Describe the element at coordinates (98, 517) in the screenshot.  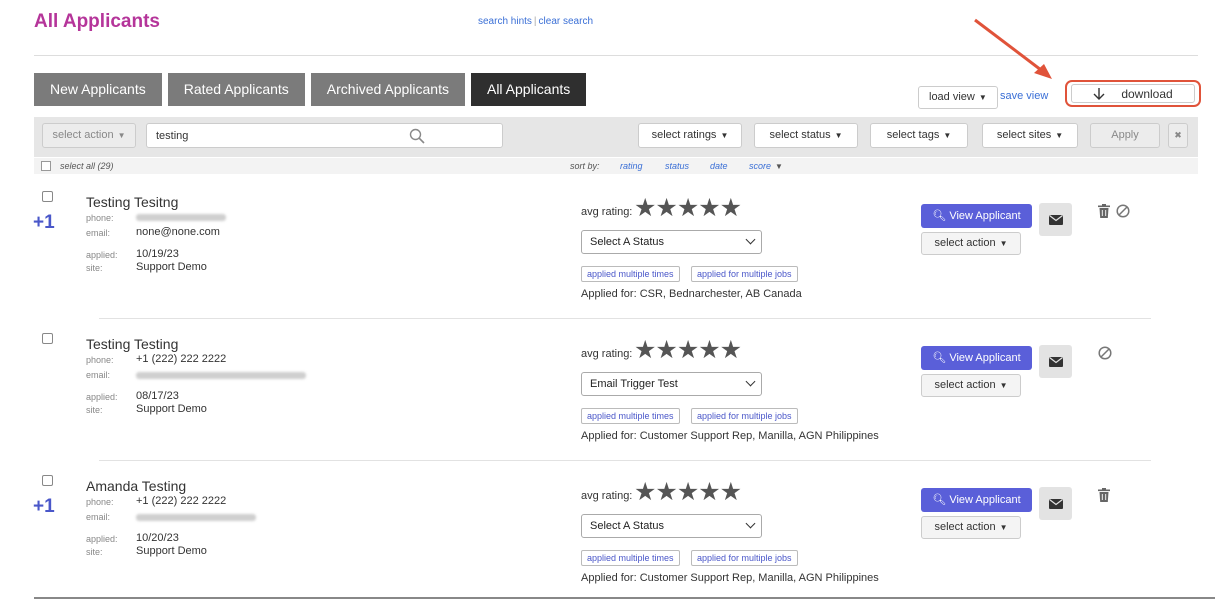
I see `email-label: email:` at that location.